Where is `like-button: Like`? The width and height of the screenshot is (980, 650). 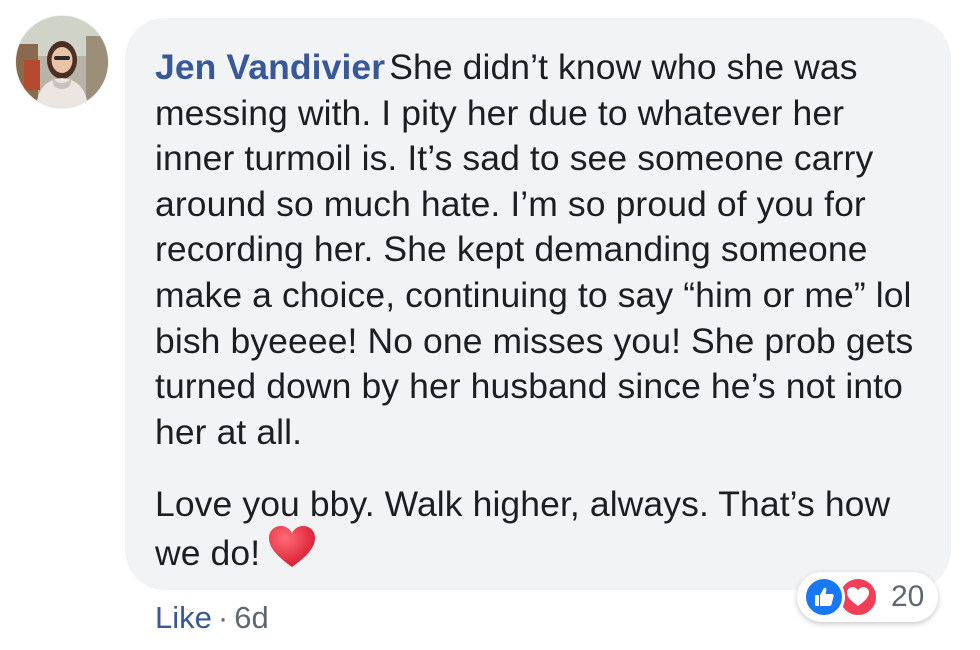 like-button: Like is located at coordinates (183, 618).